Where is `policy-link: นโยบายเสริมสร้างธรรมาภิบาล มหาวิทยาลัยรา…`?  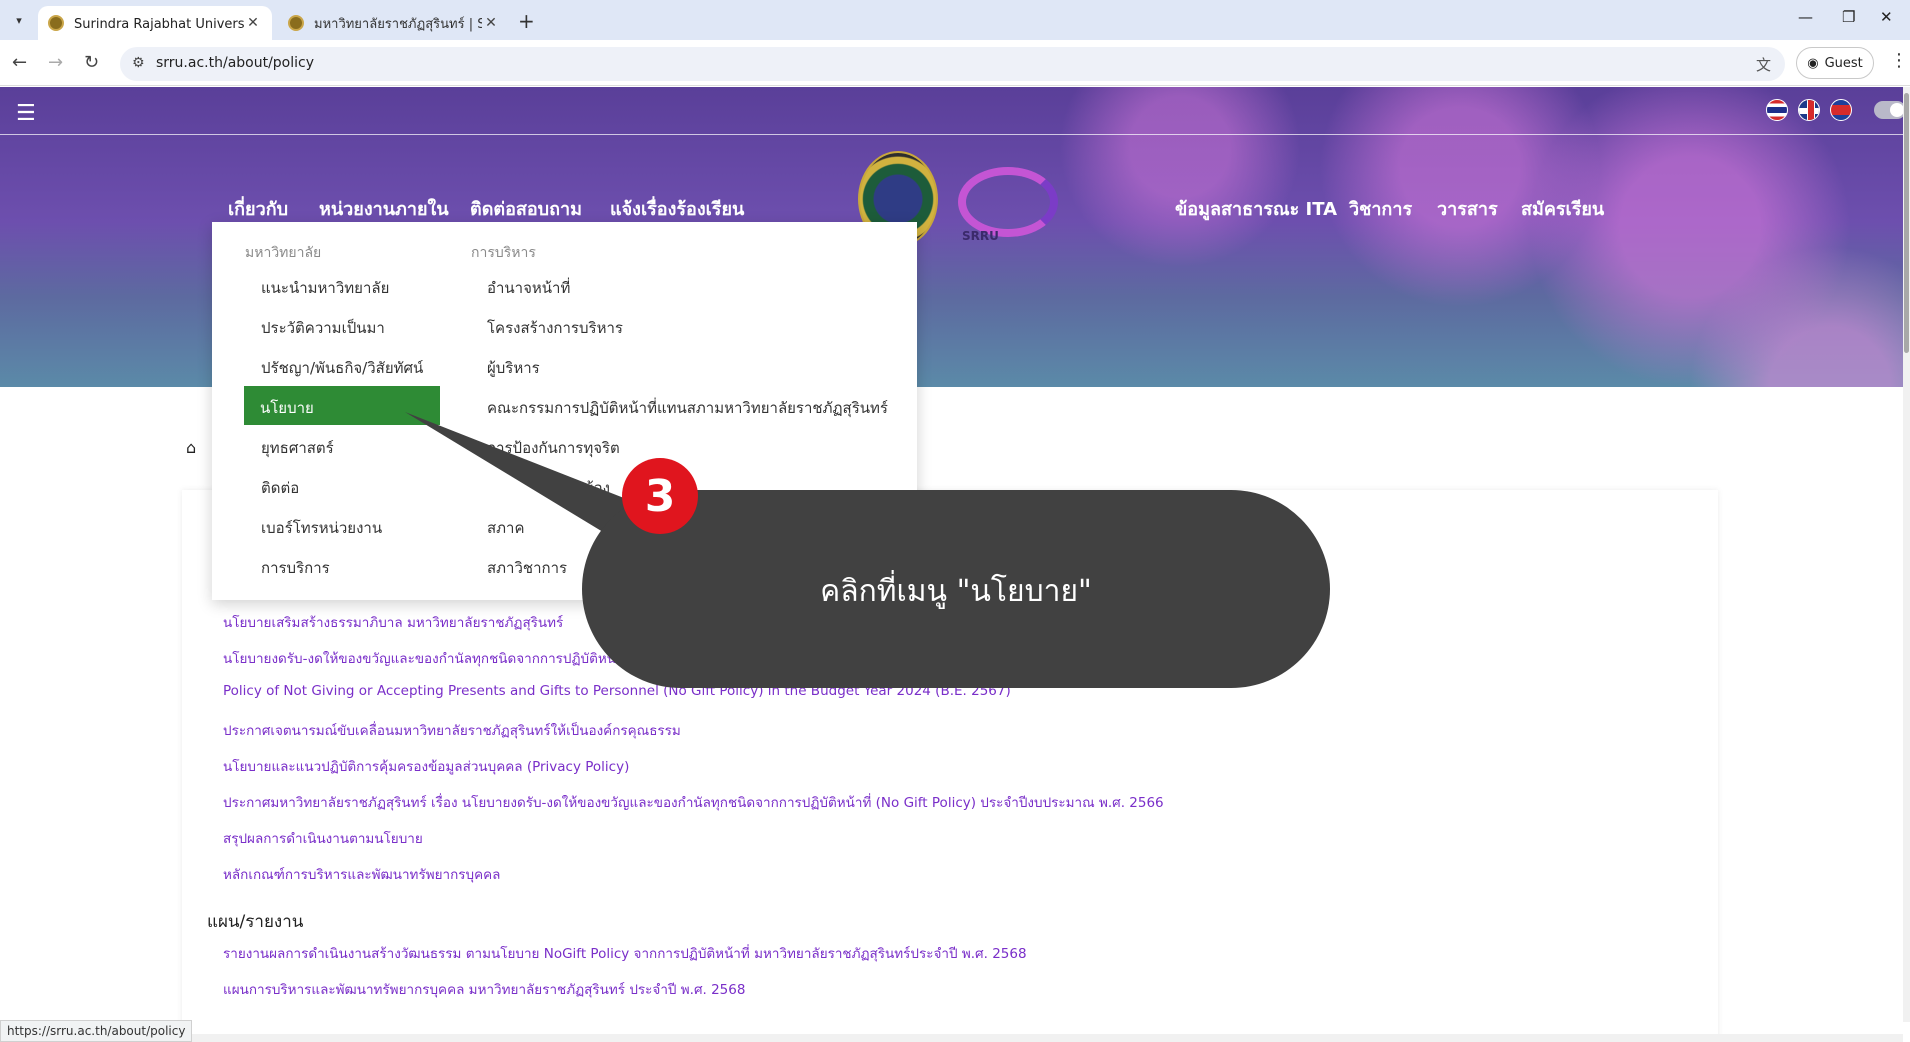
policy-link: นโยบายเสริมสร้างธรรมาภิบาล มหาวิทยาลัยรา… is located at coordinates (393, 622).